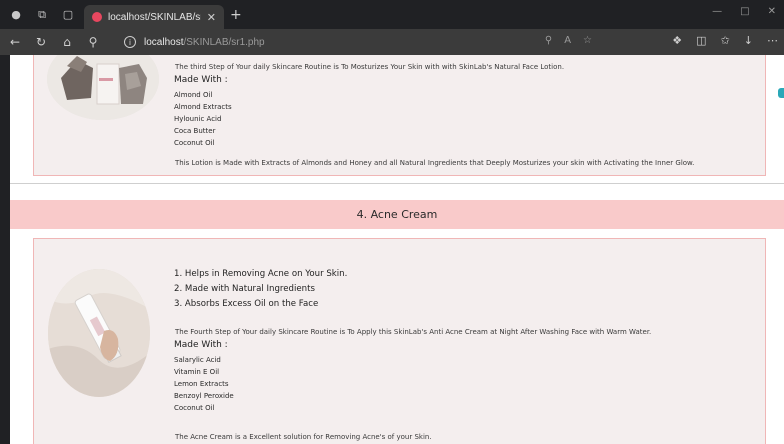 This screenshot has height=444, width=784. Describe the element at coordinates (244, 289) in the screenshot. I see `acne-benefit-point: 2. Made with Natural Ingredients` at that location.